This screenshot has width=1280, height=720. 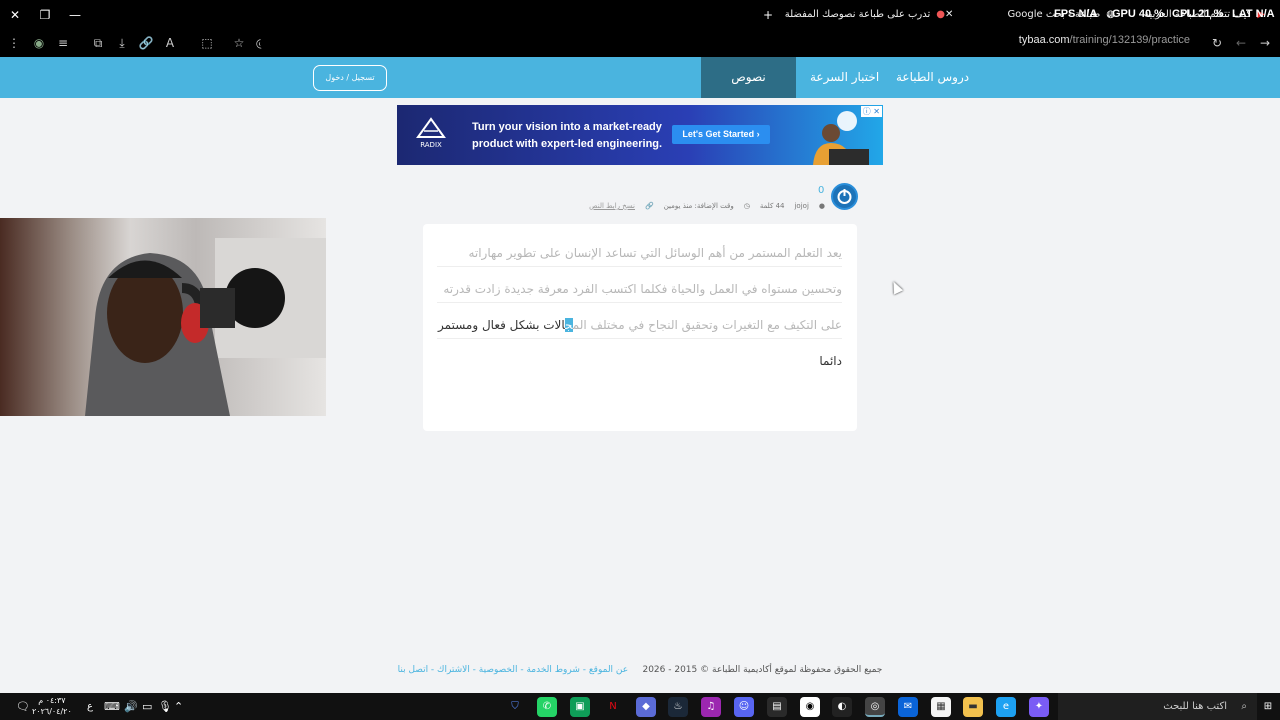 What do you see at coordinates (1198, 14) in the screenshot?
I see `cpu-readout: CPU 21 %` at bounding box center [1198, 14].